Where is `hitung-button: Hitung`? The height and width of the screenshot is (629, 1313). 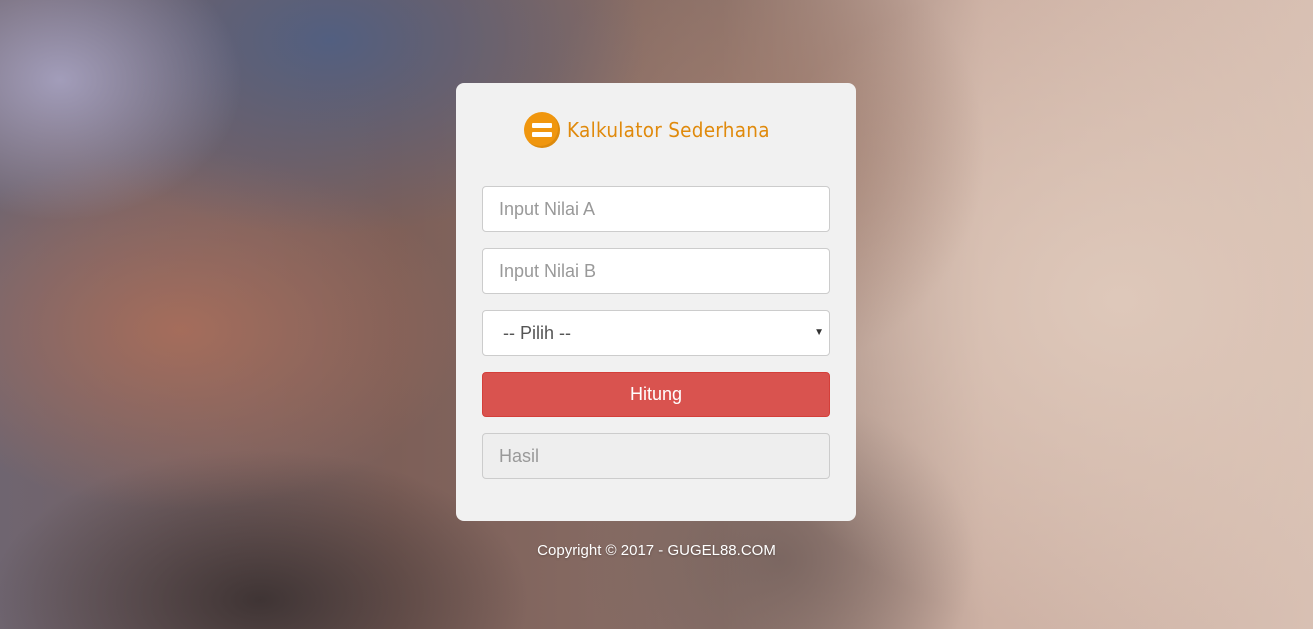 hitung-button: Hitung is located at coordinates (656, 394).